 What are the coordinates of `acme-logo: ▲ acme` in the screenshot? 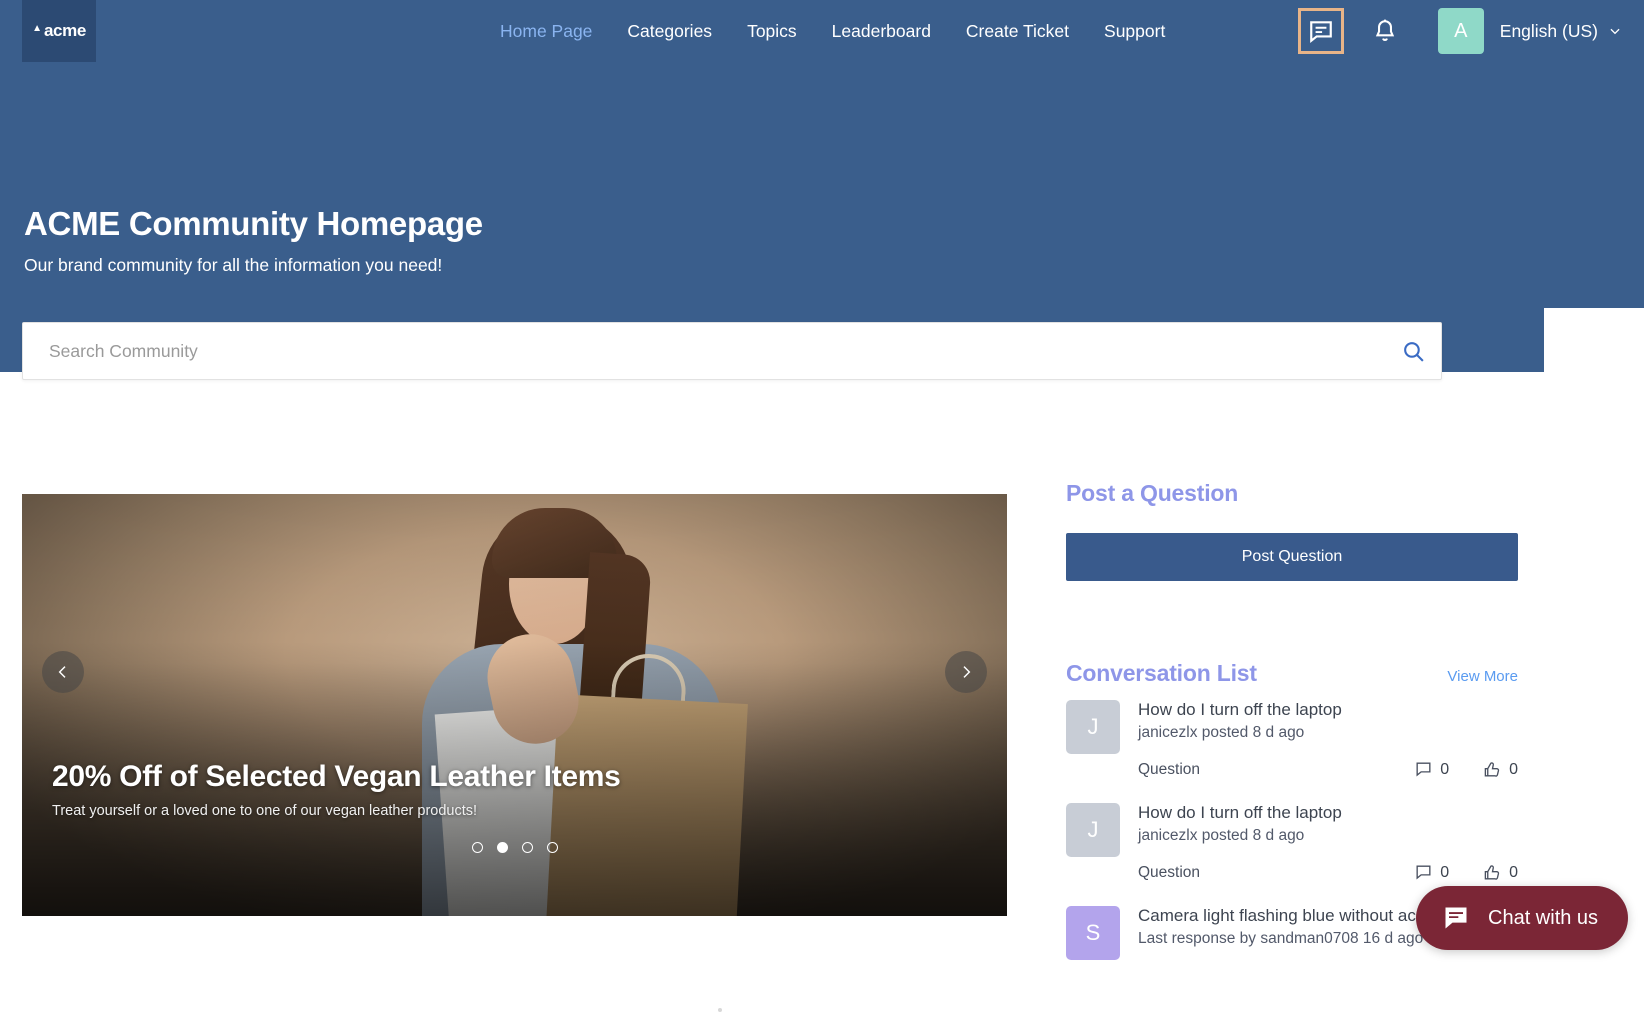 It's located at (59, 31).